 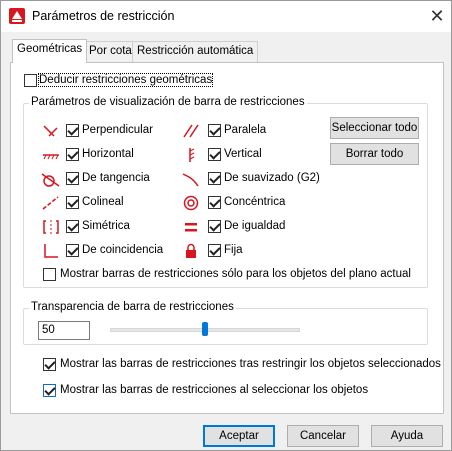 I want to click on horizontal-checkbox, so click(x=72, y=154).